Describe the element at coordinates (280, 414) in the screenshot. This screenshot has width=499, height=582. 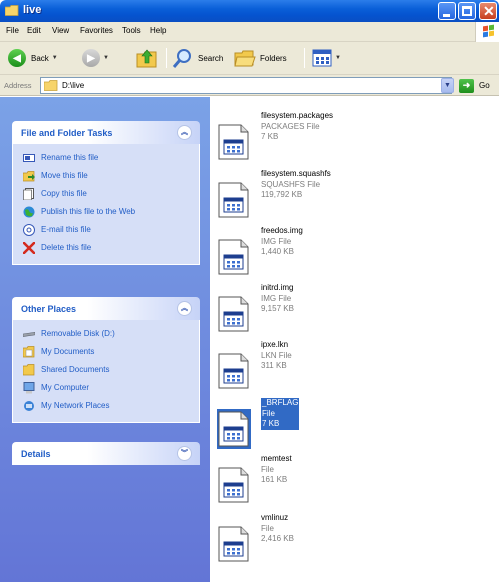
I see `file-info: _BRFLAG File 7 KB` at that location.